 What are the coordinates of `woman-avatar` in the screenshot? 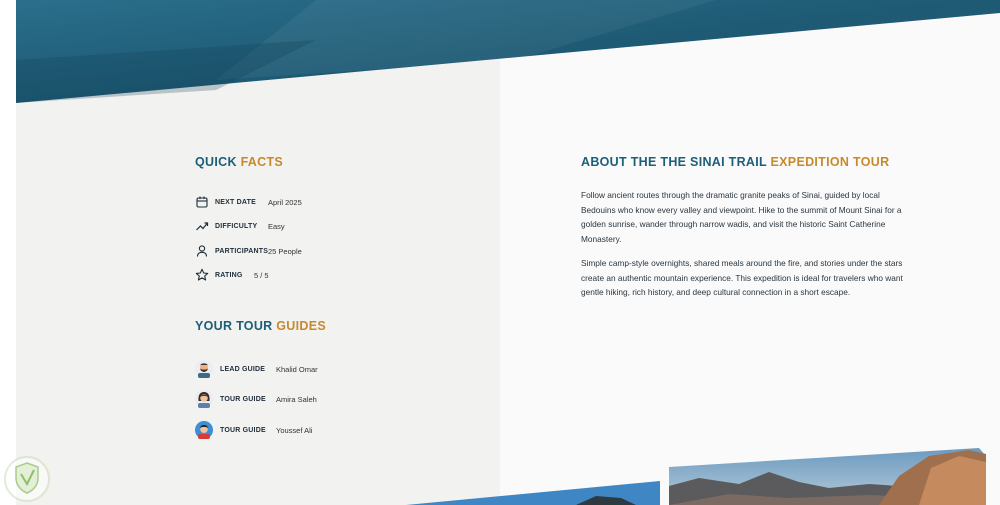 It's located at (204, 399).